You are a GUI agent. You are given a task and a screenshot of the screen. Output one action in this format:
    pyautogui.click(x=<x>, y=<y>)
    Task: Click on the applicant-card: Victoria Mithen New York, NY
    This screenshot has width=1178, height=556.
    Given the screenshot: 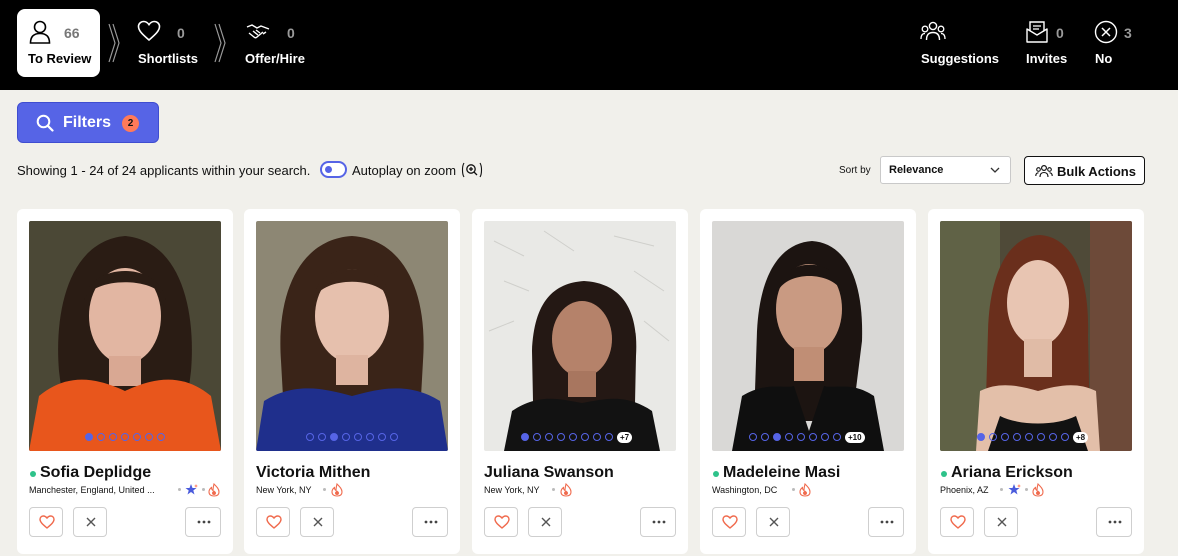 What is the action you would take?
    pyautogui.click(x=352, y=381)
    